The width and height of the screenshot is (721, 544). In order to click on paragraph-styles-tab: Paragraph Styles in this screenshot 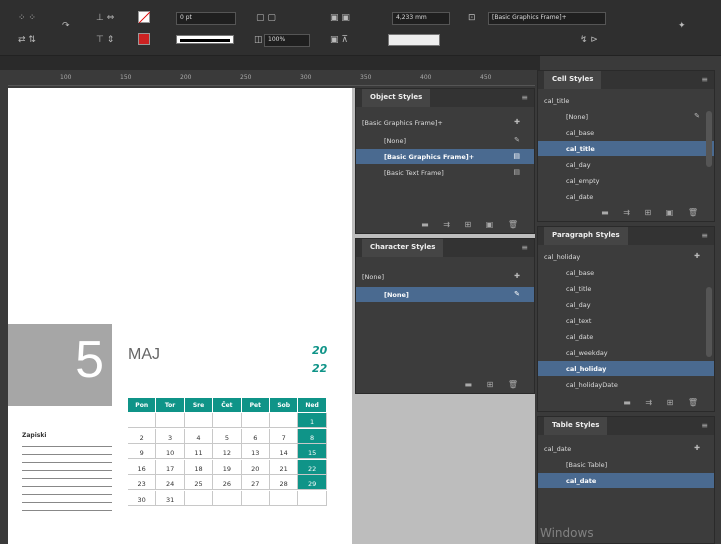, I will do `click(586, 236)`.